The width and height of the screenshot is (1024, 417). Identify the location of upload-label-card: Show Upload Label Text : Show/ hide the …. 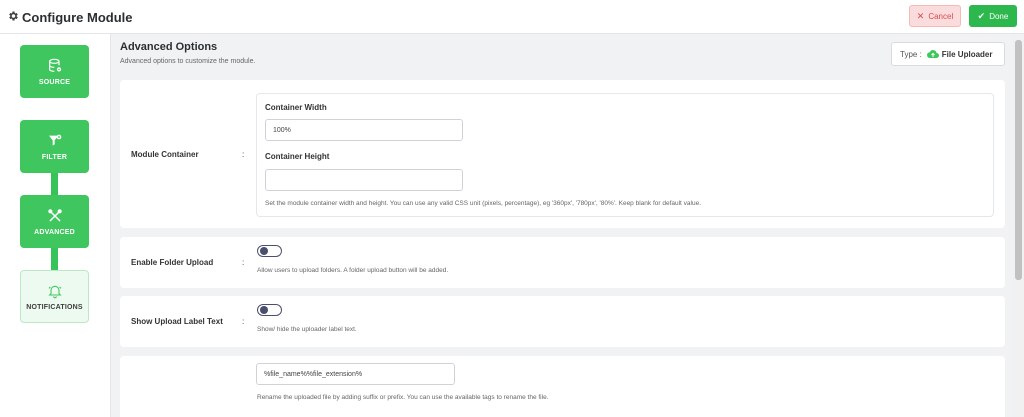
(562, 321).